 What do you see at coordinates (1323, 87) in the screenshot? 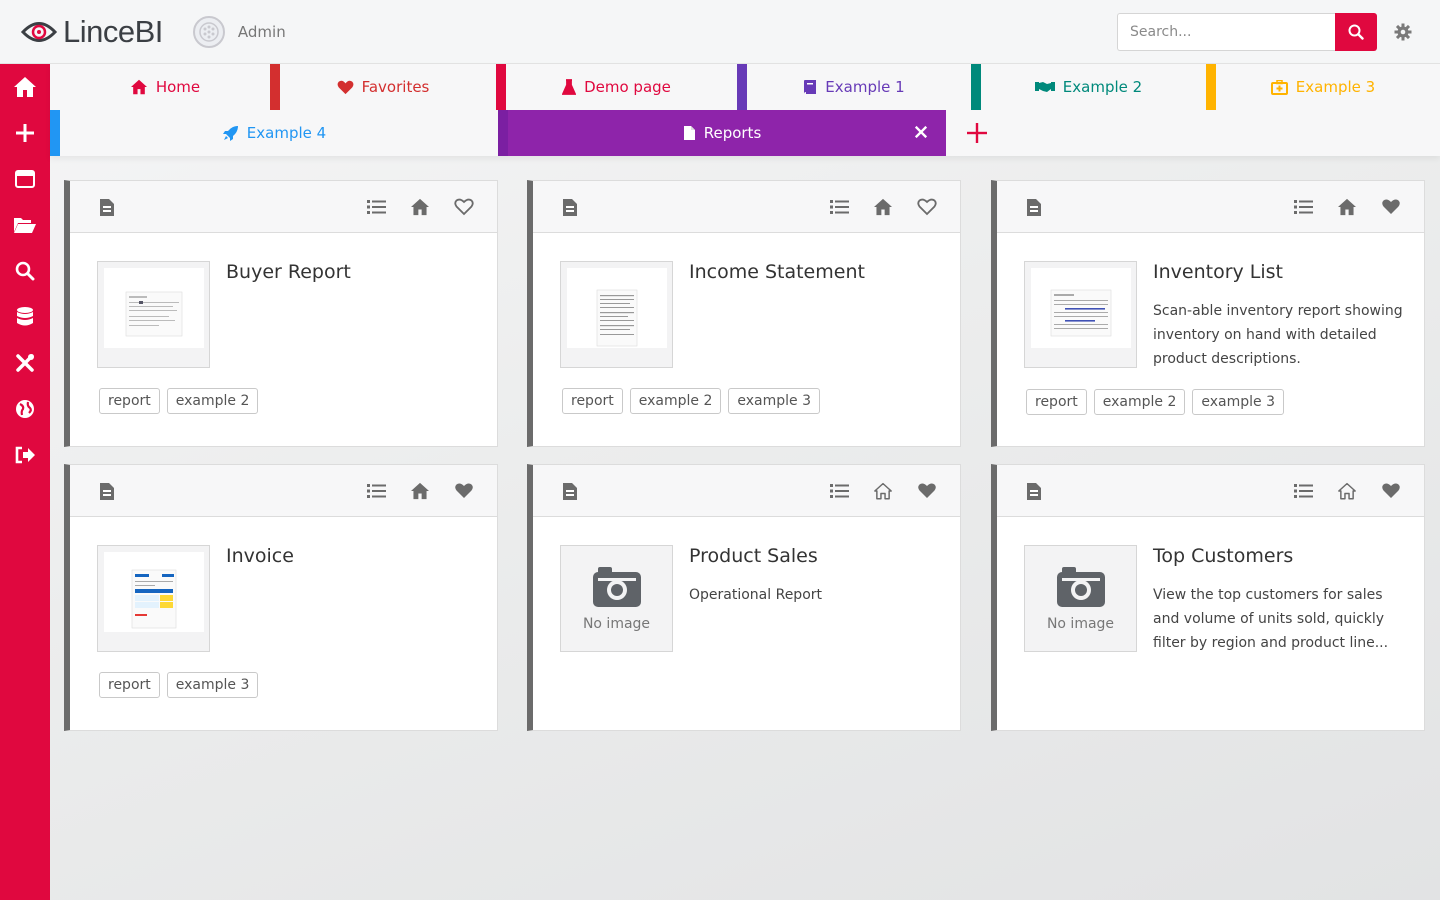
I see `tab-example-3: Example 3` at bounding box center [1323, 87].